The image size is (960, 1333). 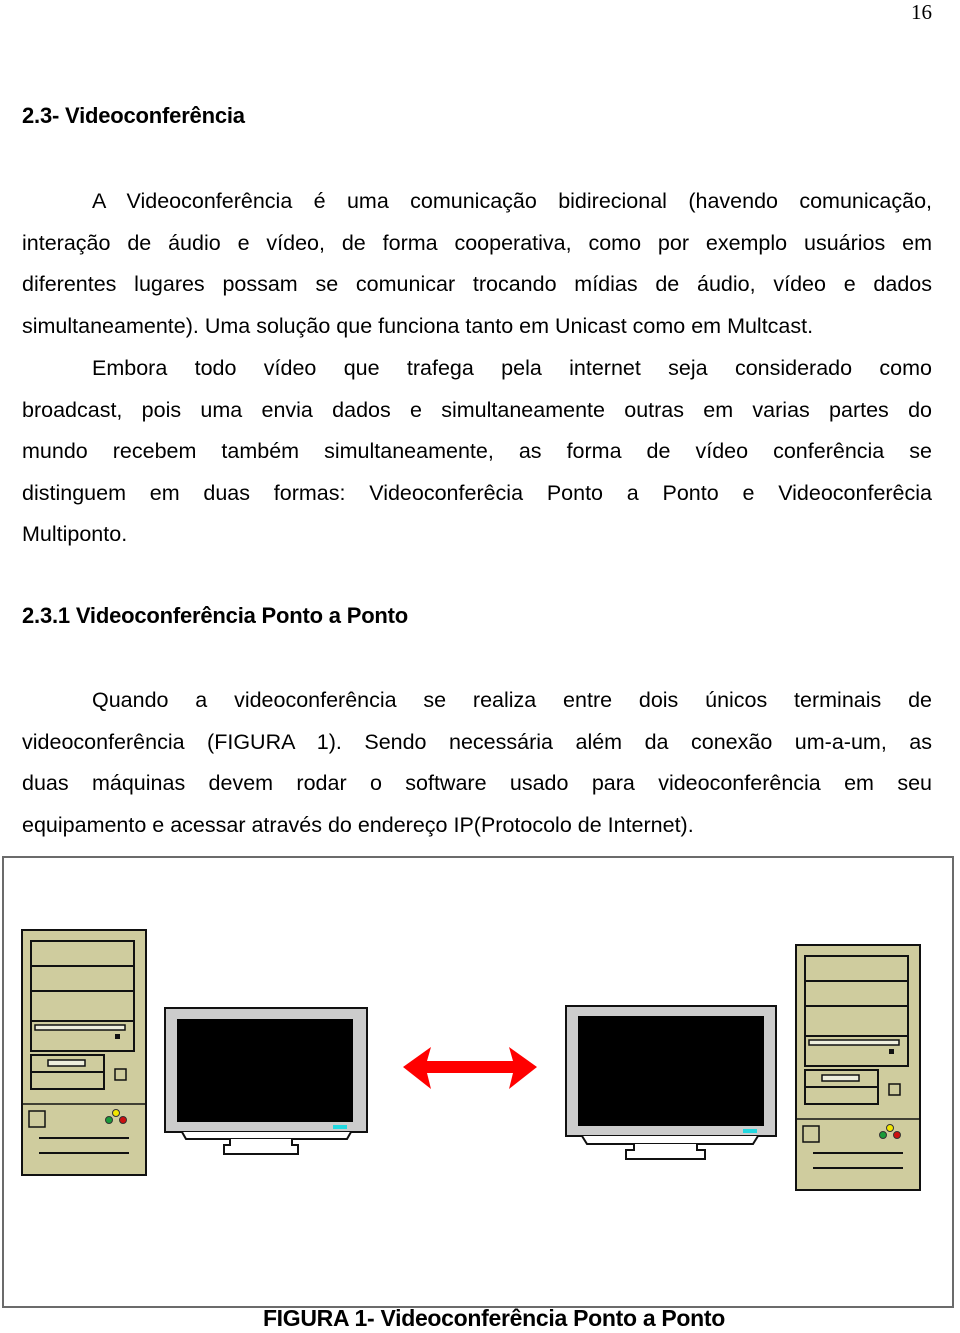 I want to click on figure-caption: FIGURA 1- Videoconferência Ponto a Ponto, so click(x=494, y=1318).